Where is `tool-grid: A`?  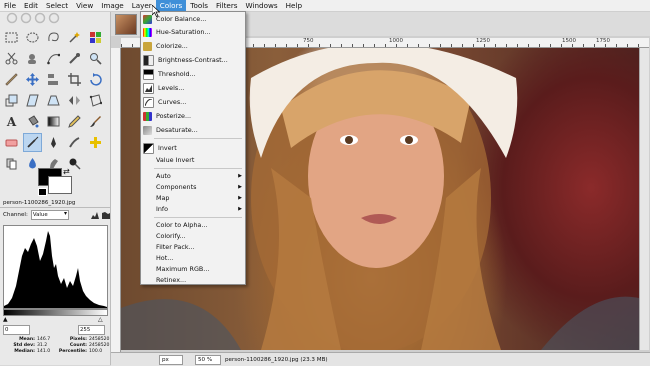
tool-grid: A is located at coordinates (54, 101).